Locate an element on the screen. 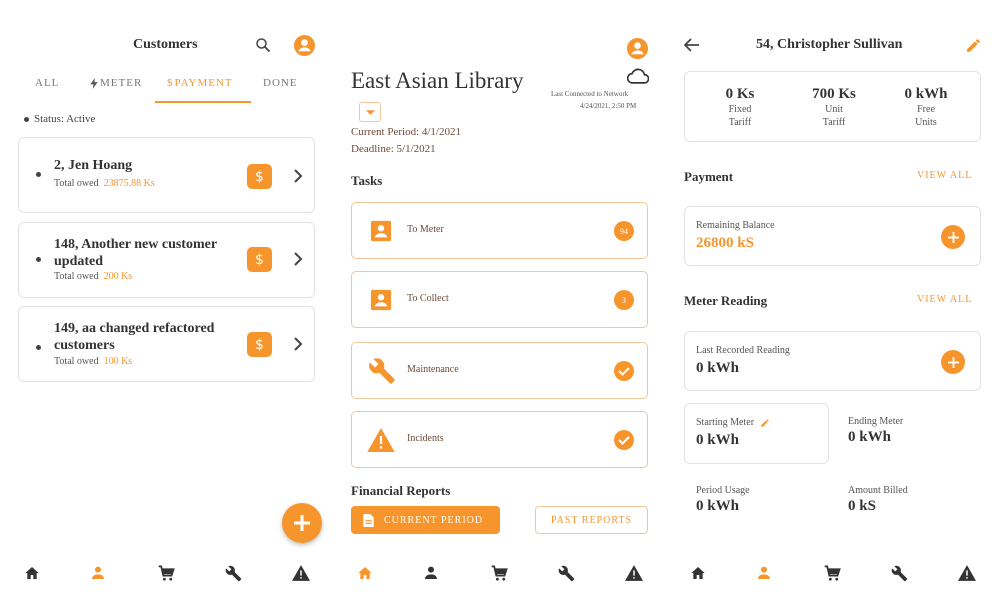 This screenshot has width=1000, height=592. starting-label: Starting Meter is located at coordinates (725, 422).